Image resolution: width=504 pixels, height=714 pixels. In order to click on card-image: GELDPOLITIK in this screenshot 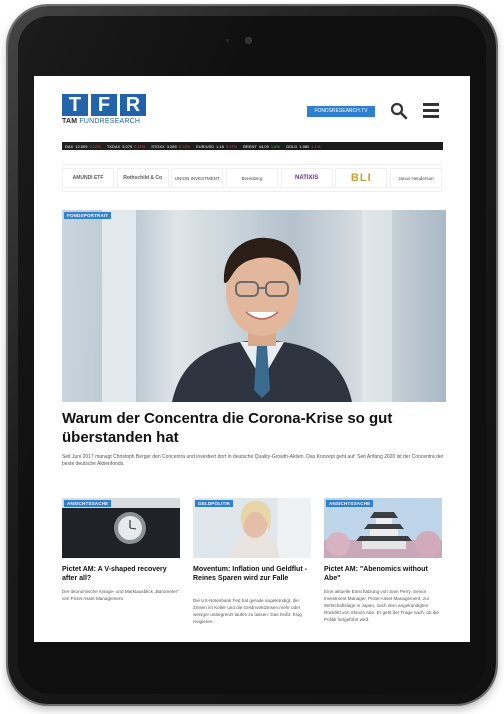, I will do `click(252, 528)`.